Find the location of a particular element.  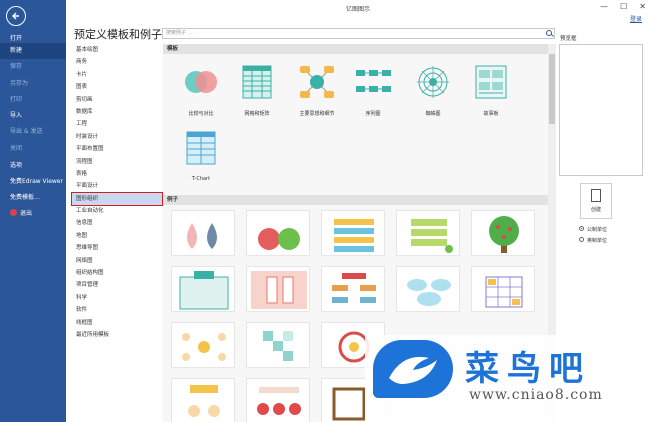

unit-option-imperial: 英制单位 is located at coordinates (593, 240).